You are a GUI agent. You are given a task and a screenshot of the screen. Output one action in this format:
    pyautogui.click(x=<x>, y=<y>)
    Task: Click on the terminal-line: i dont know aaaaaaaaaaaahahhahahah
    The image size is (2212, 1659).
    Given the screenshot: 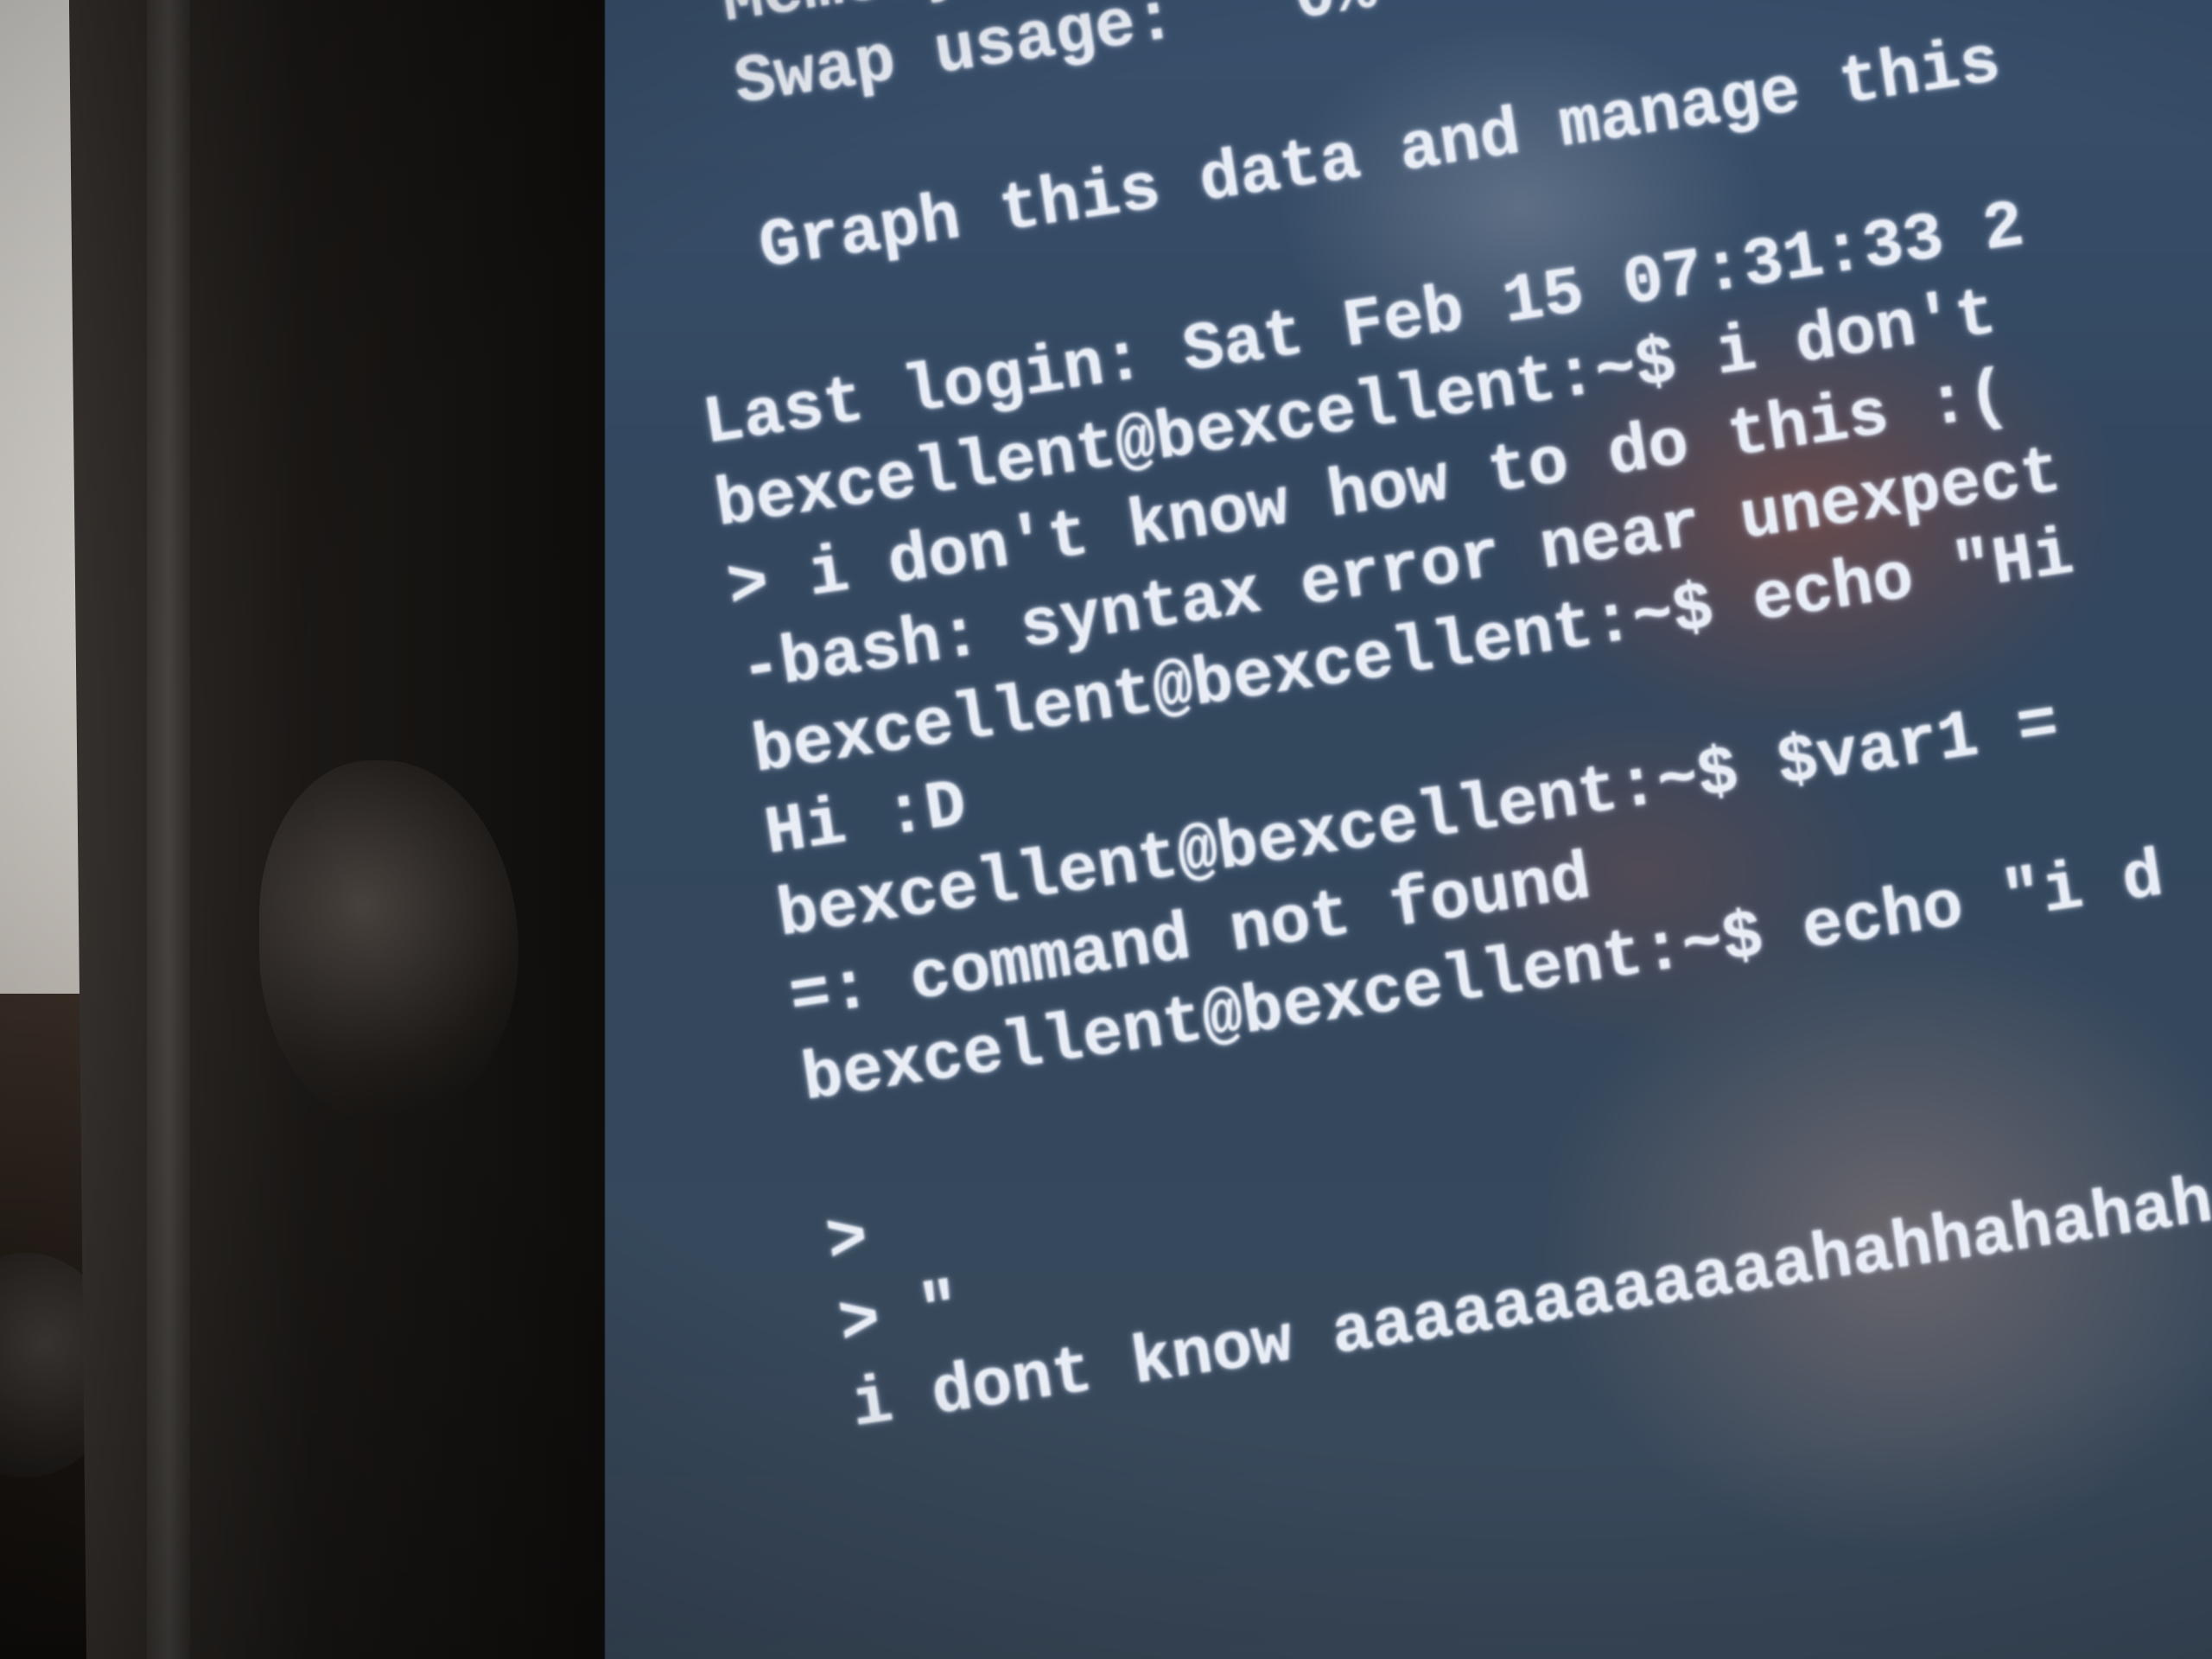 What is the action you would take?
    pyautogui.click(x=1529, y=1305)
    